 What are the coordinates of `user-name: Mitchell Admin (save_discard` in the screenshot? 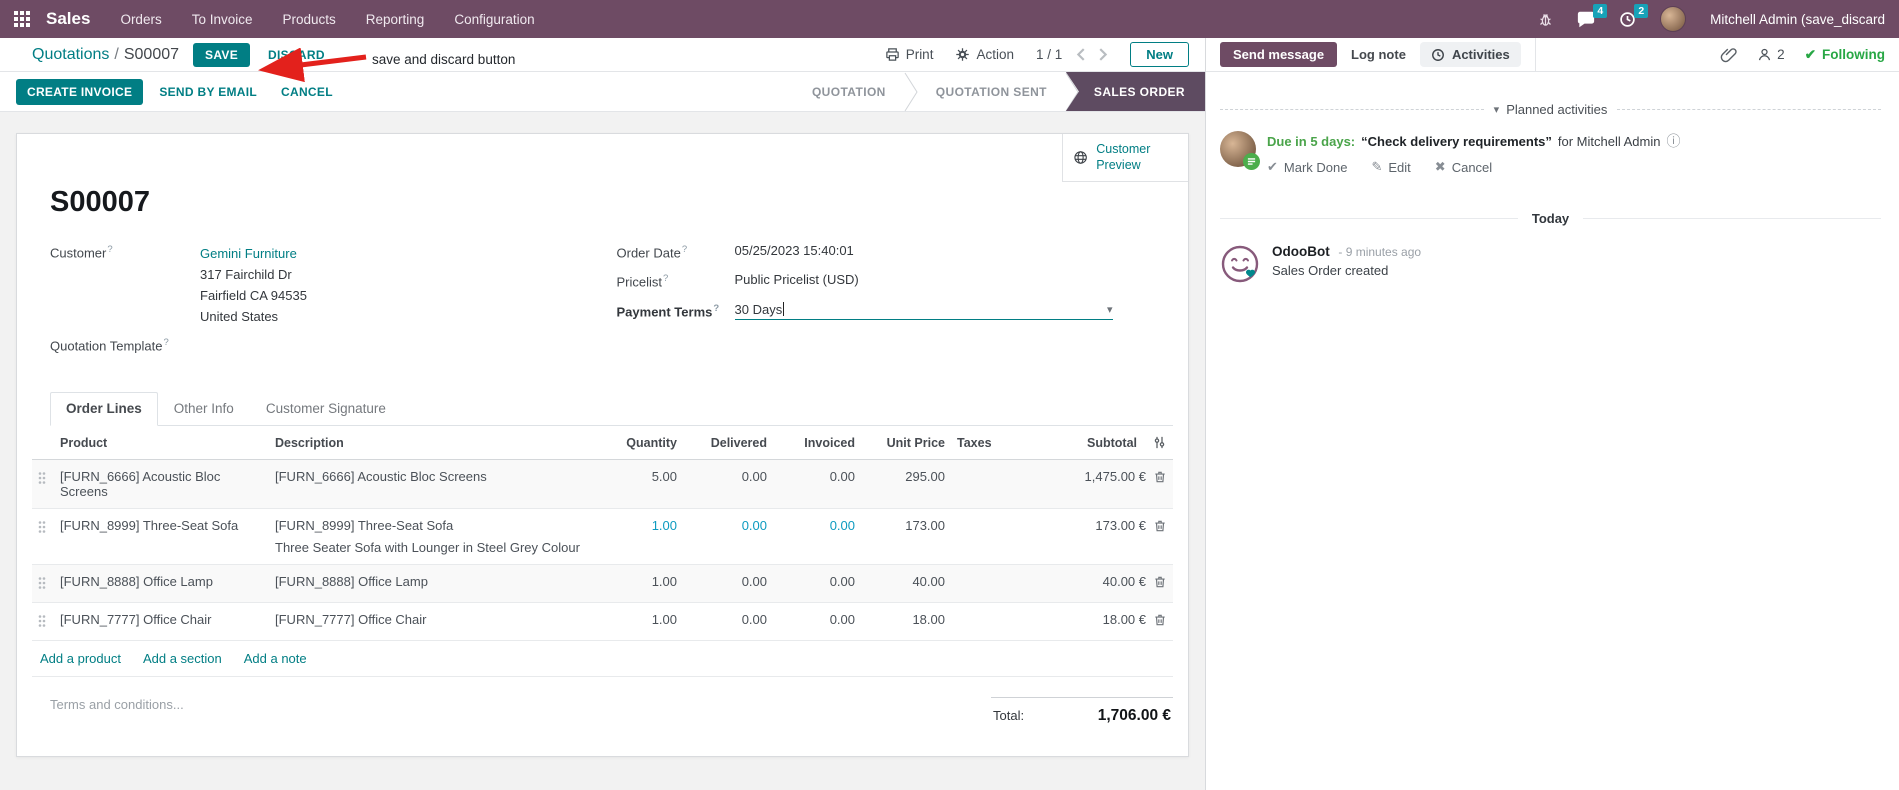 It's located at (1797, 19).